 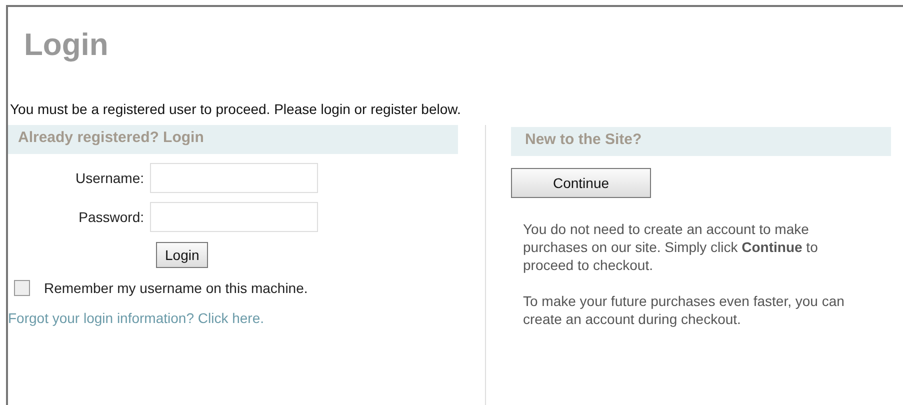 What do you see at coordinates (684, 310) in the screenshot?
I see `info-paragraph: To make your future purchases even faster, you can create an account during checkout.` at bounding box center [684, 310].